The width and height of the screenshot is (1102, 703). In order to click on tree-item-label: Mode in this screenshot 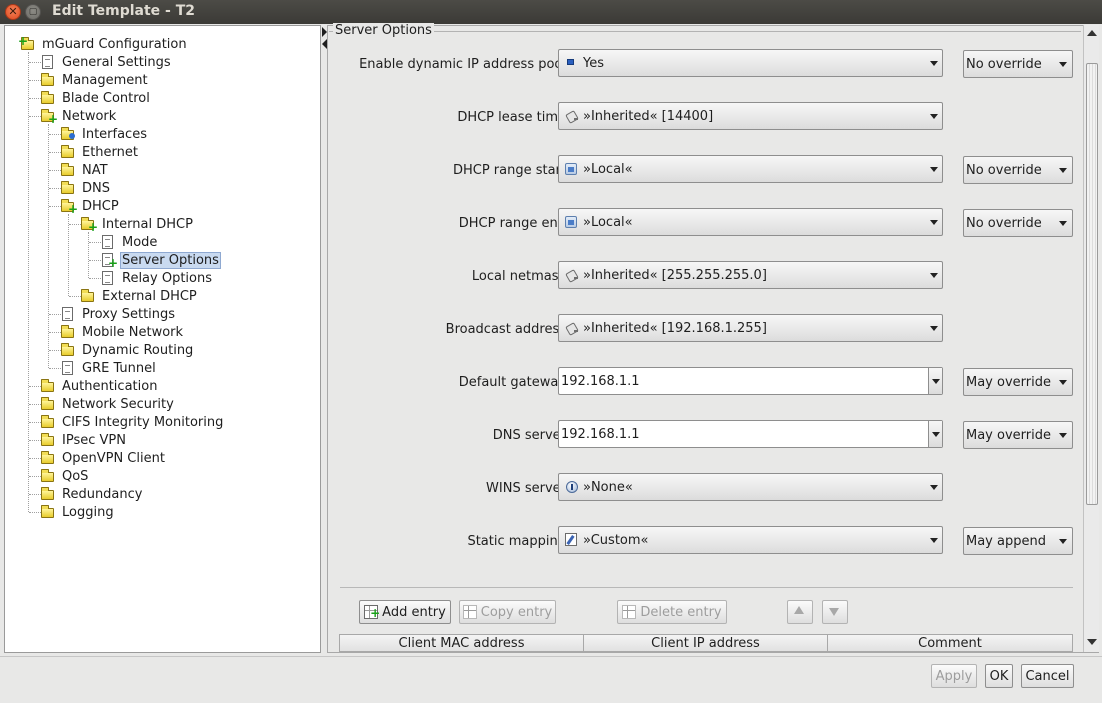, I will do `click(140, 242)`.